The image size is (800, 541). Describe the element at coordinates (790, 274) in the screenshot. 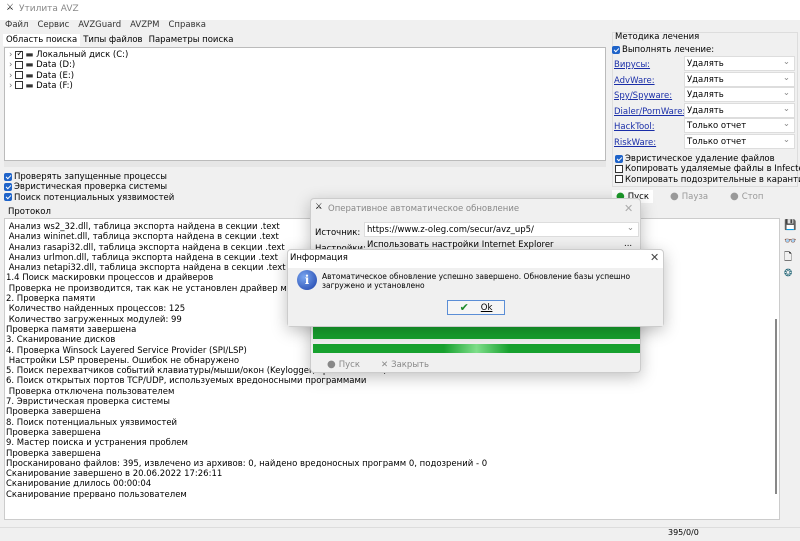

I see `network-icon: ❂` at that location.